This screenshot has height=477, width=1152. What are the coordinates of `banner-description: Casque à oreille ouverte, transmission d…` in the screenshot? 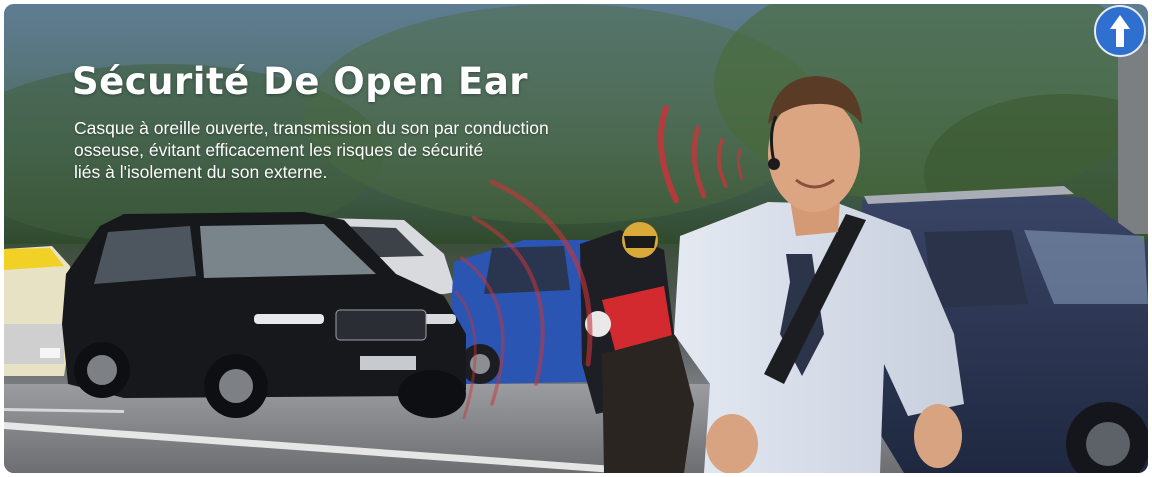 It's located at (354, 150).